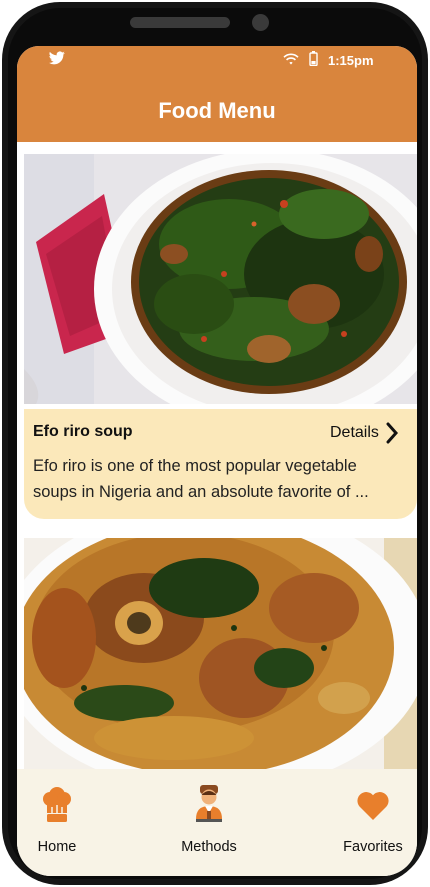 The width and height of the screenshot is (430, 887). I want to click on status-bar: 1:15pm, so click(217, 61).